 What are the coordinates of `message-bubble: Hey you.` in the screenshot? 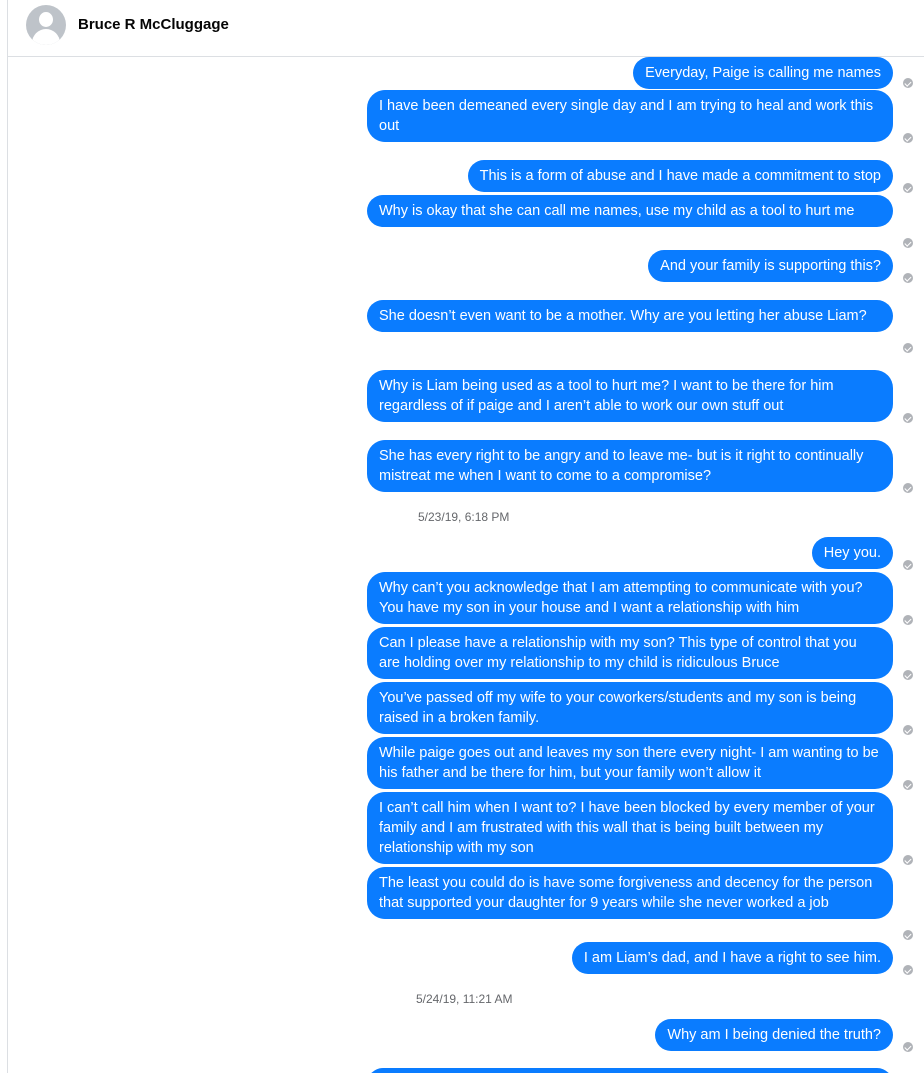 It's located at (852, 553).